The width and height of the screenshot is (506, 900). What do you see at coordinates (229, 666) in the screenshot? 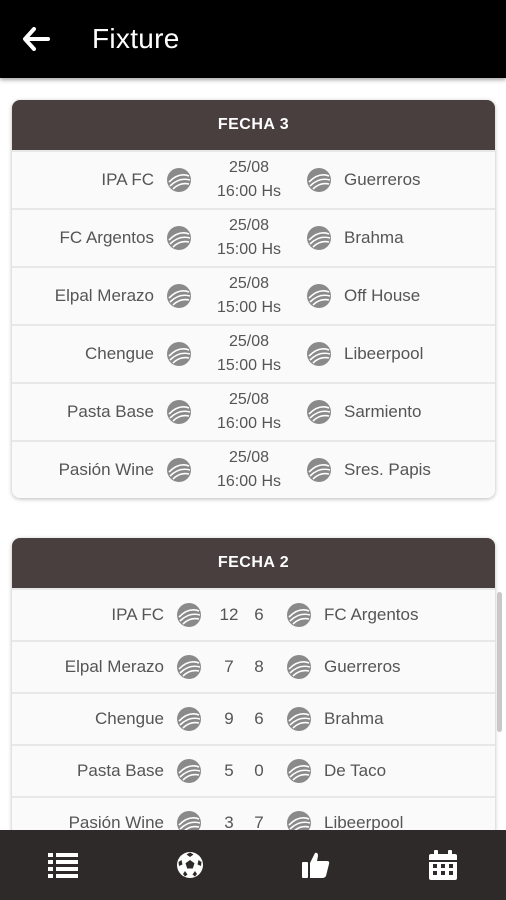
I see `home-score: 7` at bounding box center [229, 666].